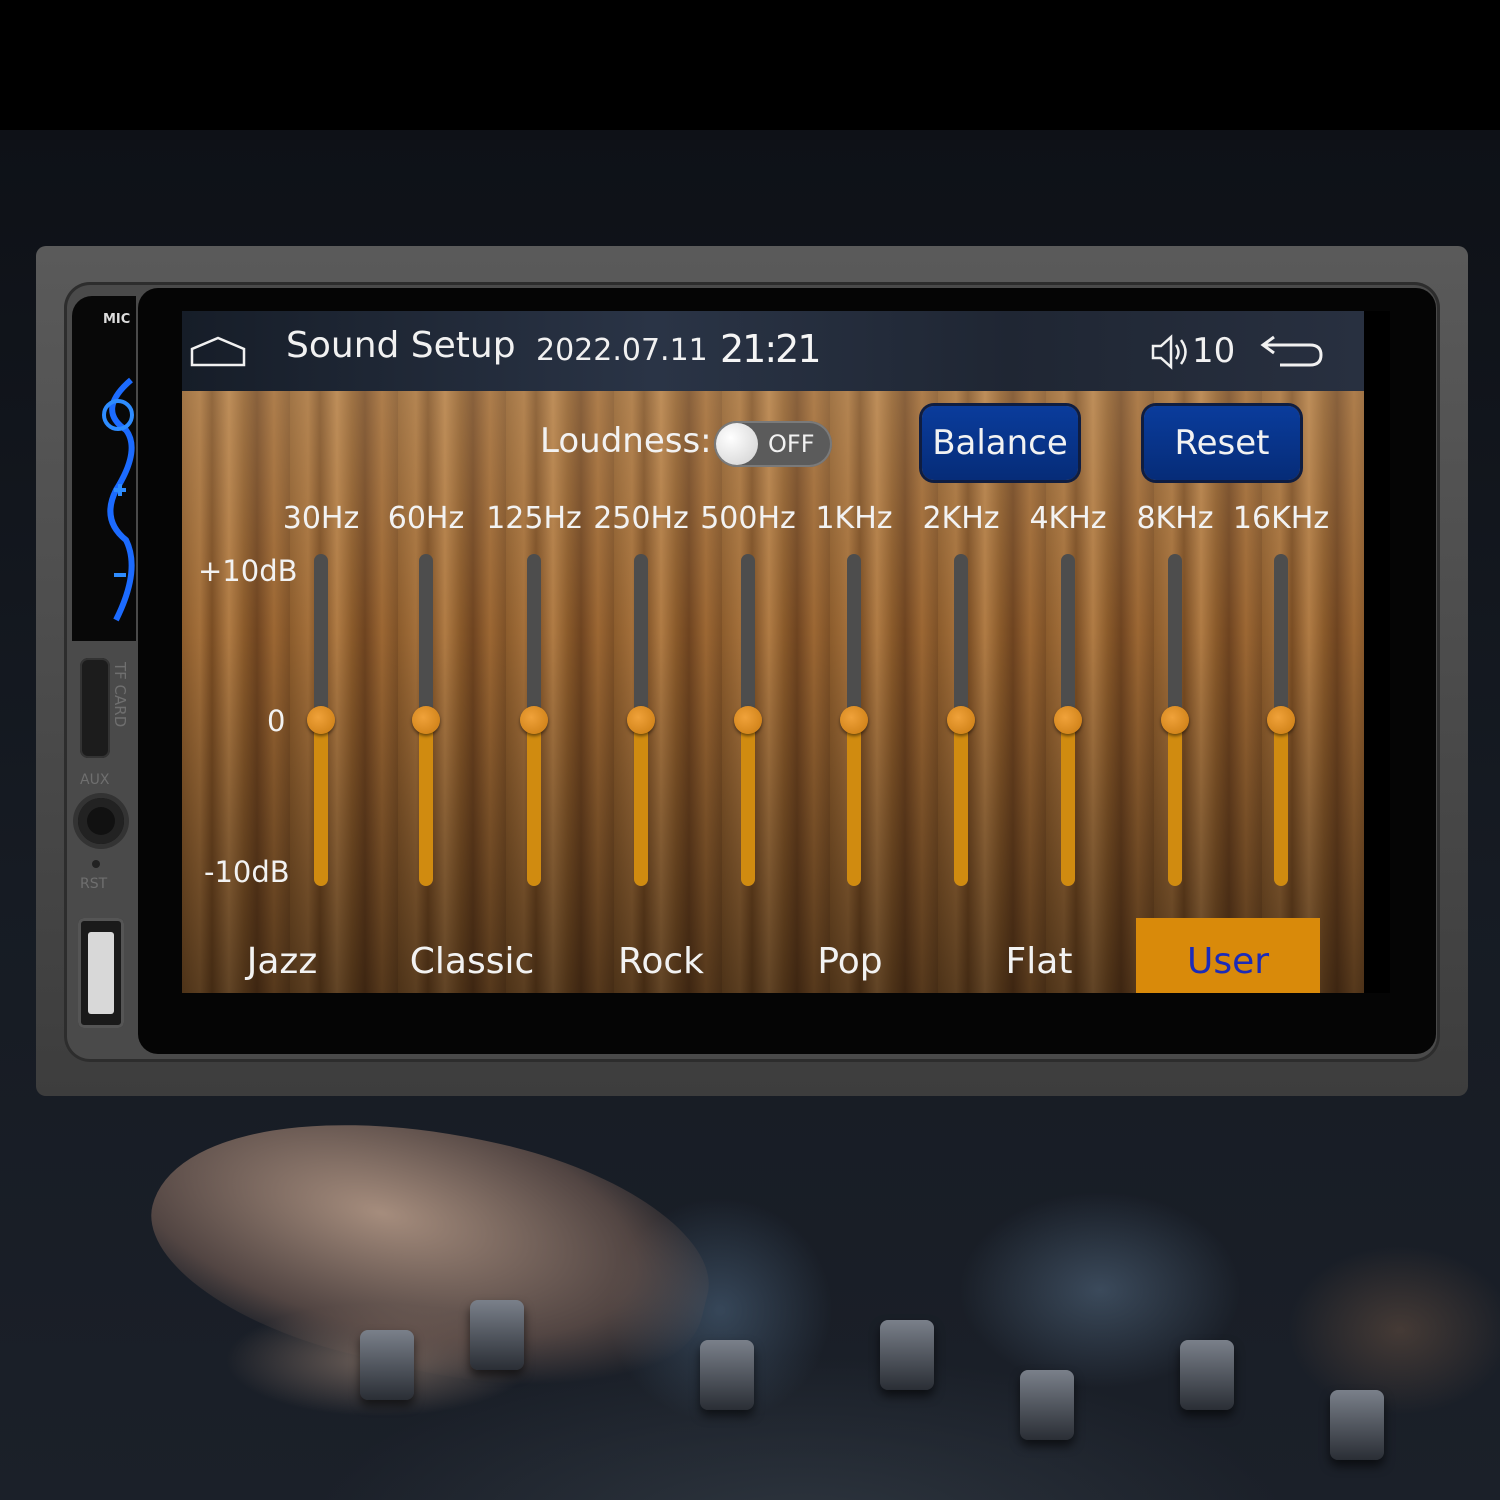  What do you see at coordinates (276, 721) in the screenshot?
I see `db-zero-label: 0` at bounding box center [276, 721].